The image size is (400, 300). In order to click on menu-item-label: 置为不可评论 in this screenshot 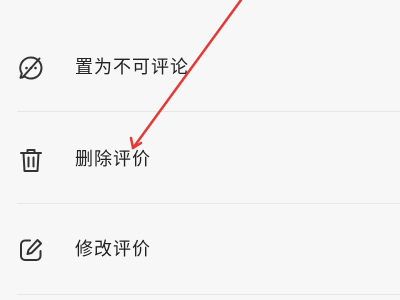, I will do `click(132, 67)`.